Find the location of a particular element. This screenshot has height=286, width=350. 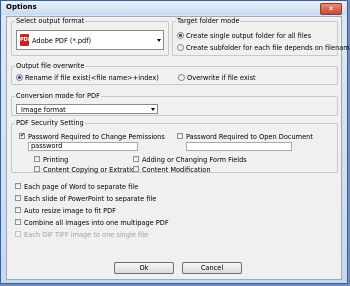

overwrite-group-label: Output file overwrite is located at coordinates (50, 66).